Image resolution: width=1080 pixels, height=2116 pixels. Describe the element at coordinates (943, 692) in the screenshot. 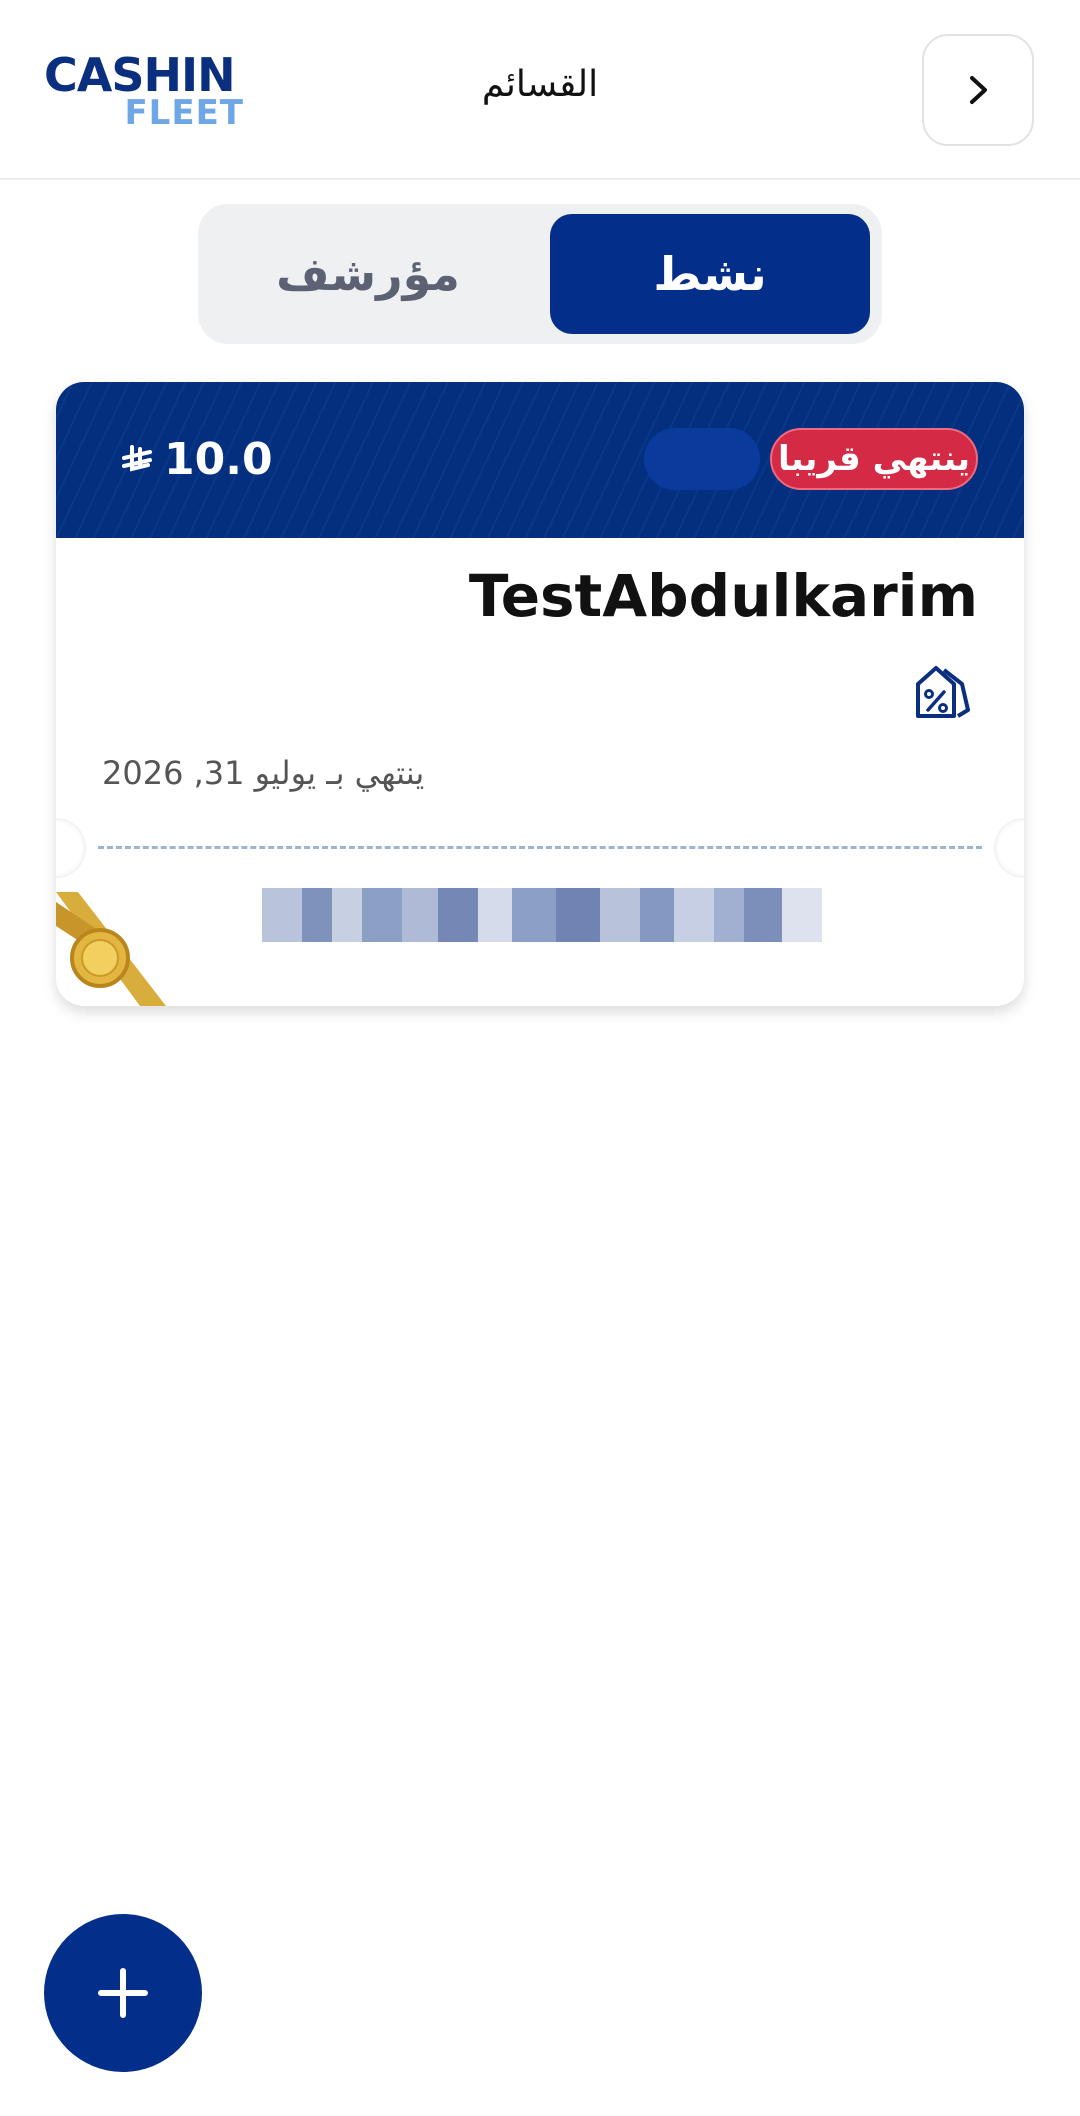

I see `percent-tag-icon` at that location.